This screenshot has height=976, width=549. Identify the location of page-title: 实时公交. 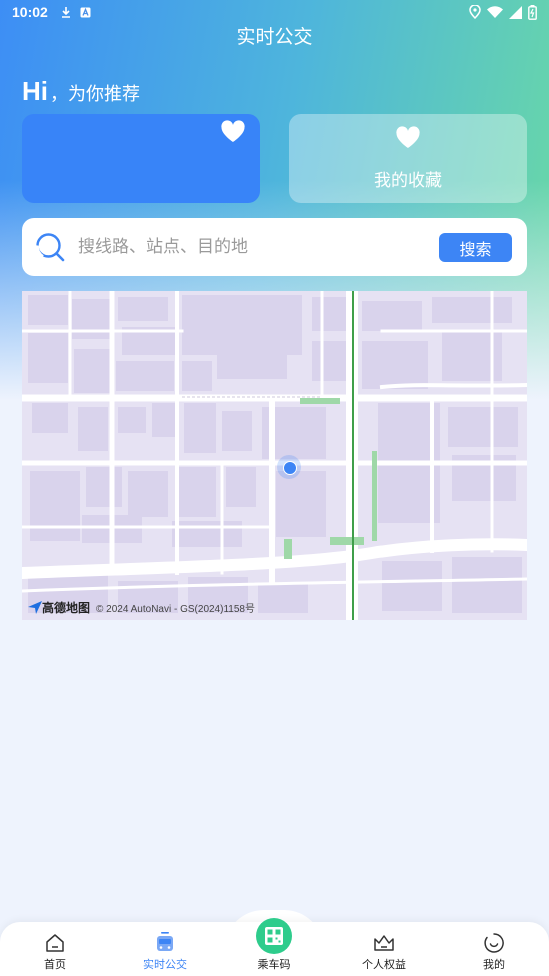
(274, 37).